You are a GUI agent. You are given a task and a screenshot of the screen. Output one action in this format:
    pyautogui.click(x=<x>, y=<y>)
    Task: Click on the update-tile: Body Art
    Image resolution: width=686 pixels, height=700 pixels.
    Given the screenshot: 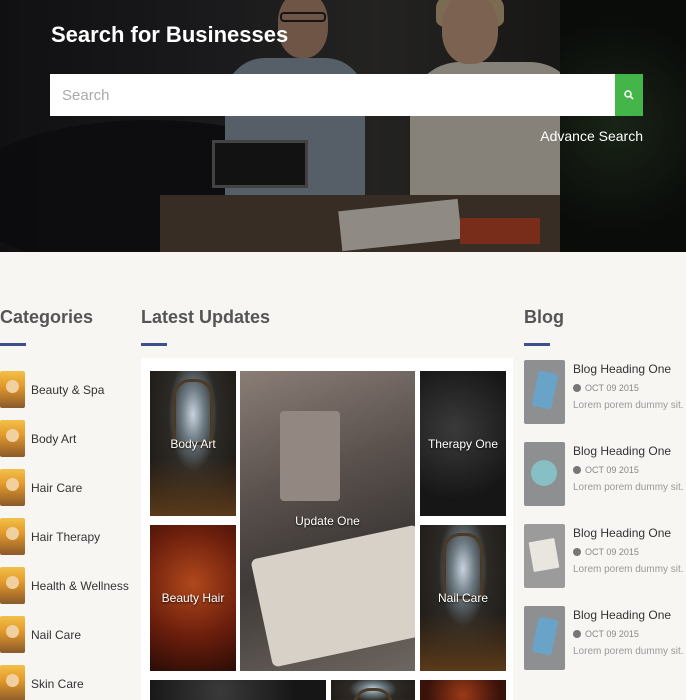 What is the action you would take?
    pyautogui.click(x=193, y=443)
    